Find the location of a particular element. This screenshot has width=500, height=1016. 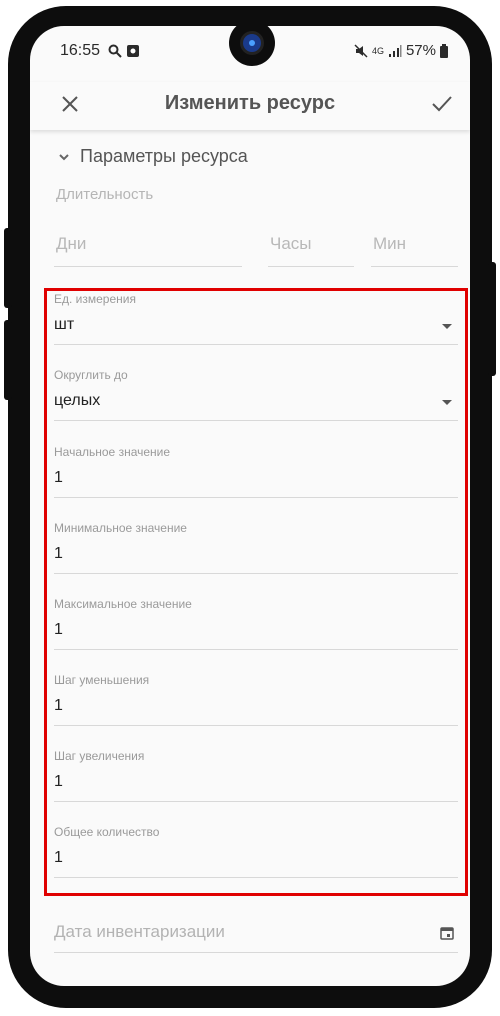

app-bar: Изменить ресурс is located at coordinates (250, 106).